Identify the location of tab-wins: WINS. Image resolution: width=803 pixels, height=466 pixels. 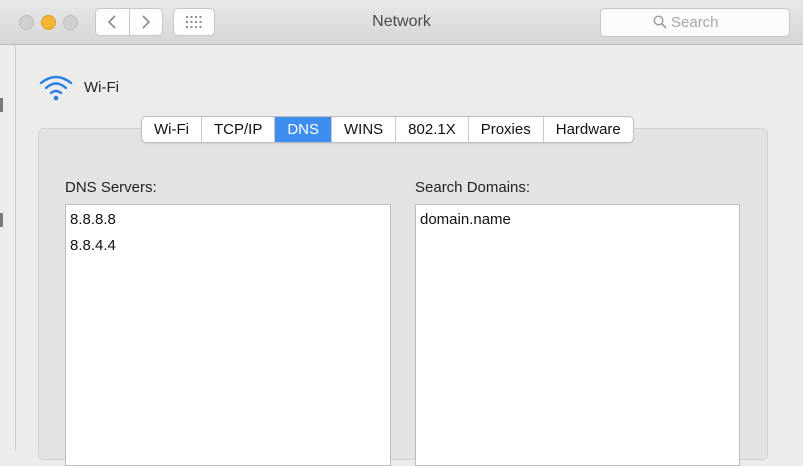
(364, 129).